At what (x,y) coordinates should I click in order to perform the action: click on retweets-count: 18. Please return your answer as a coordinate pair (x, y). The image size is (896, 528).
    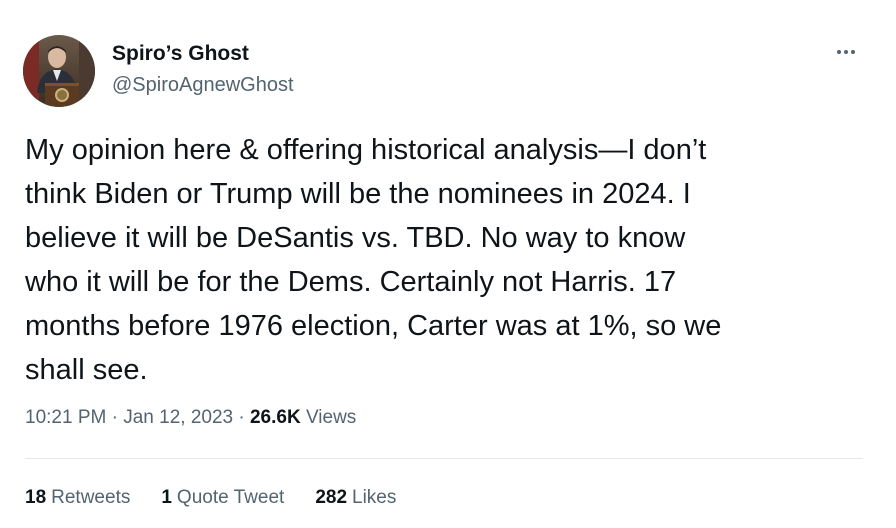
    Looking at the image, I should click on (36, 497).